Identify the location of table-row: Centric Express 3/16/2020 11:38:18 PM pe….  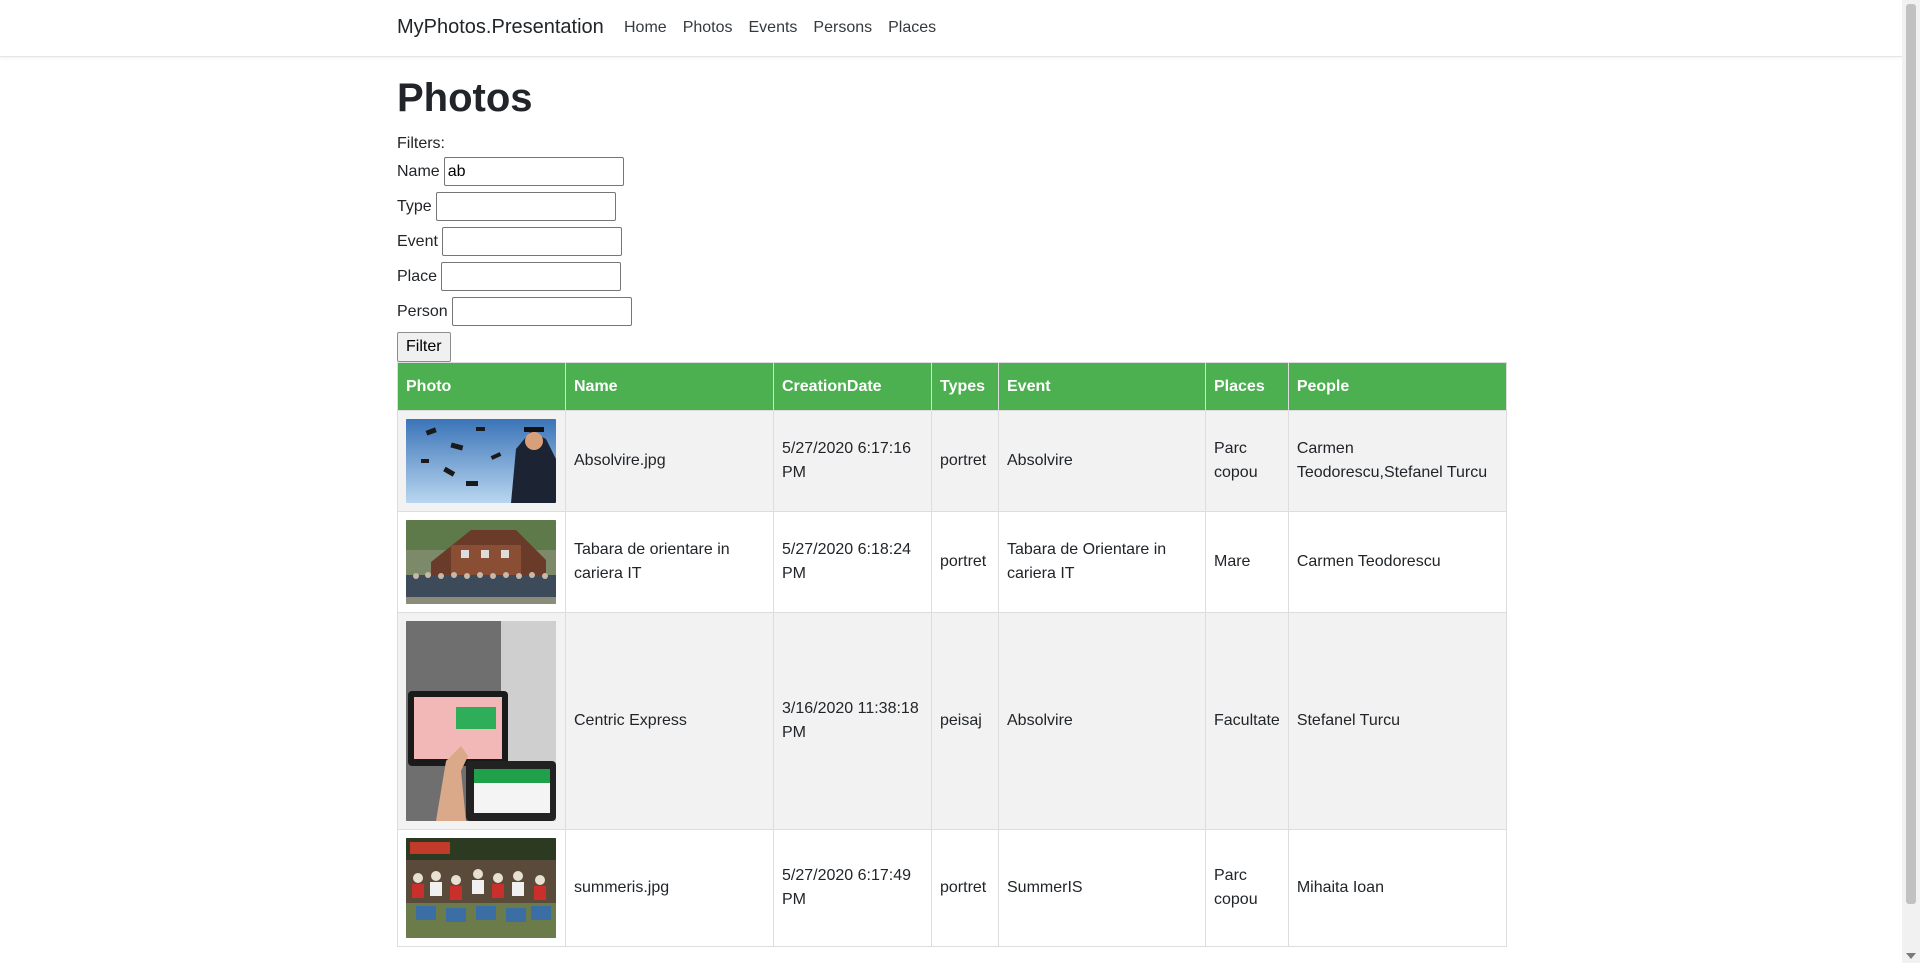
(952, 721).